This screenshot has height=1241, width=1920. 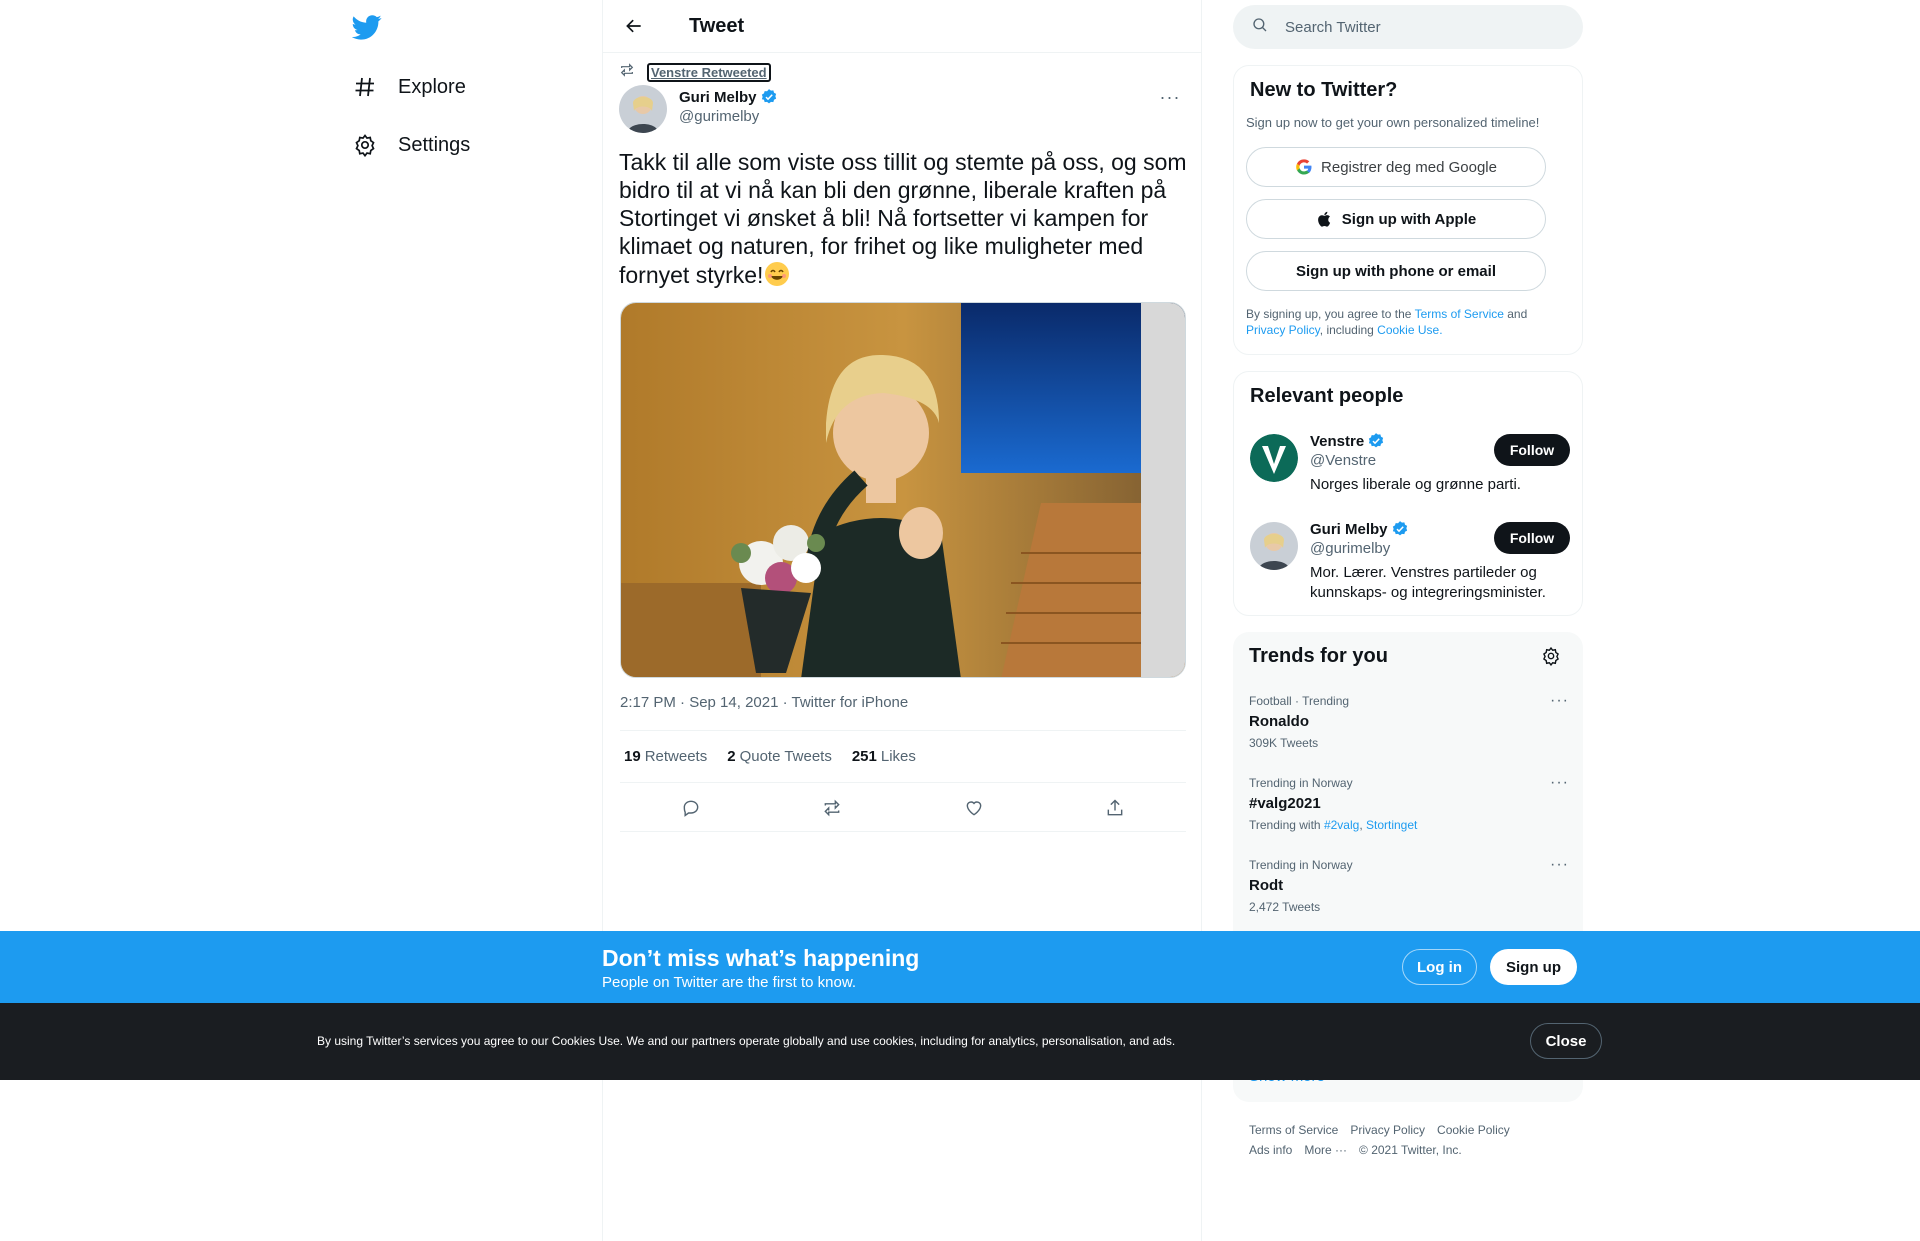 I want to click on retweet-icon, so click(x=627, y=72).